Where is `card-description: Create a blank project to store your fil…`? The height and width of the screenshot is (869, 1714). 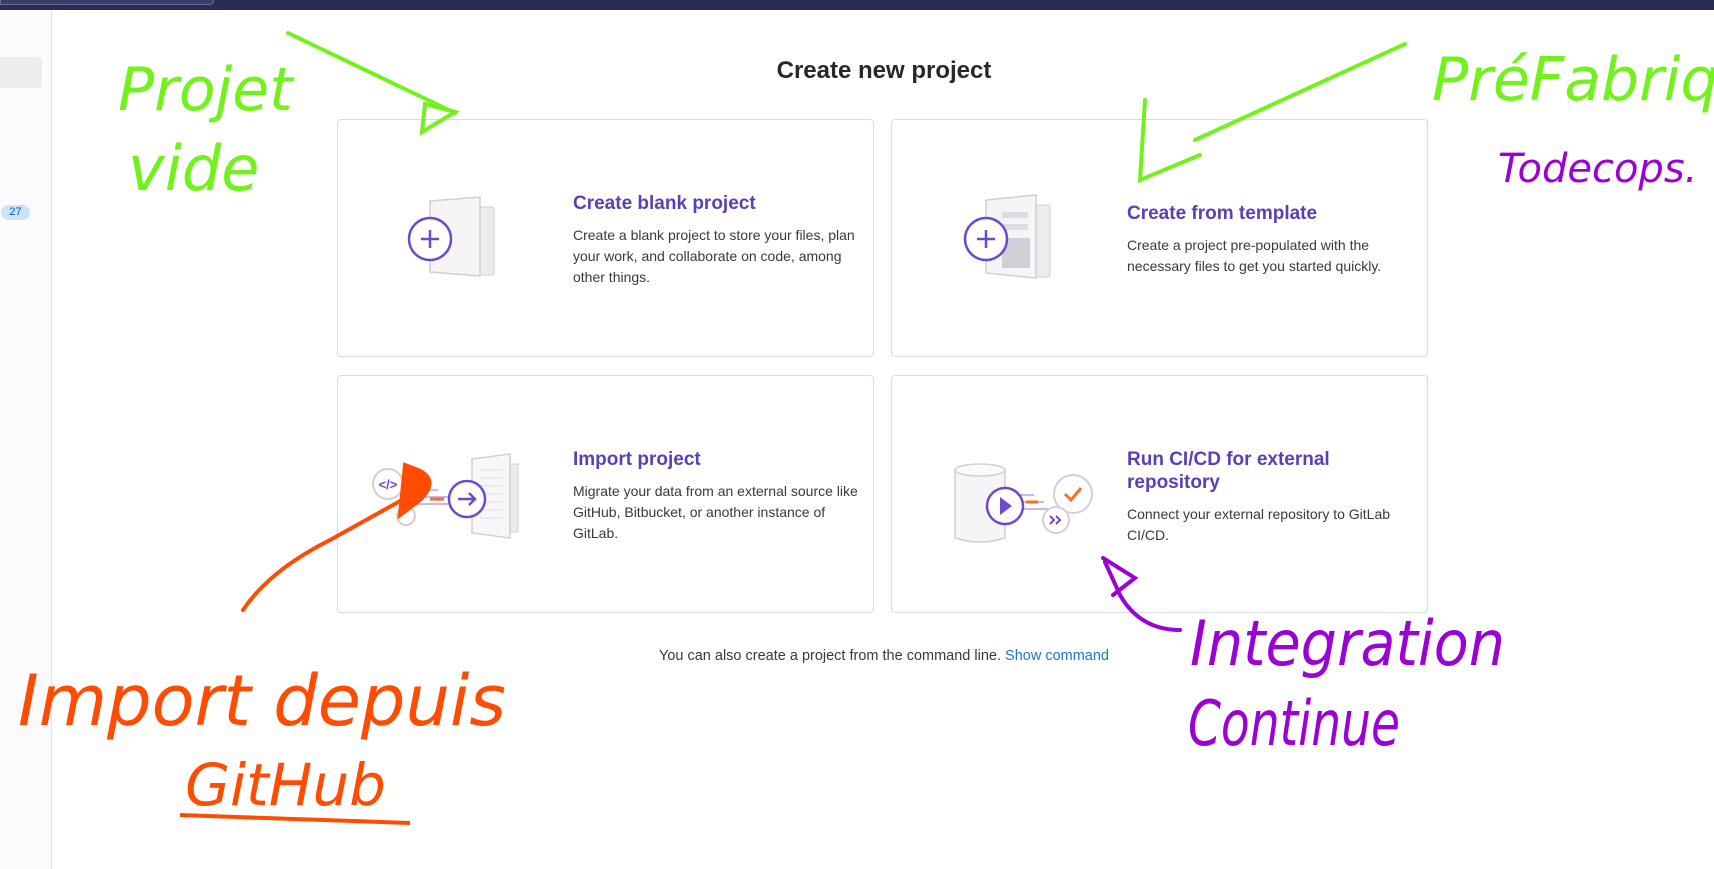 card-description: Create a blank project to store your fil… is located at coordinates (714, 256).